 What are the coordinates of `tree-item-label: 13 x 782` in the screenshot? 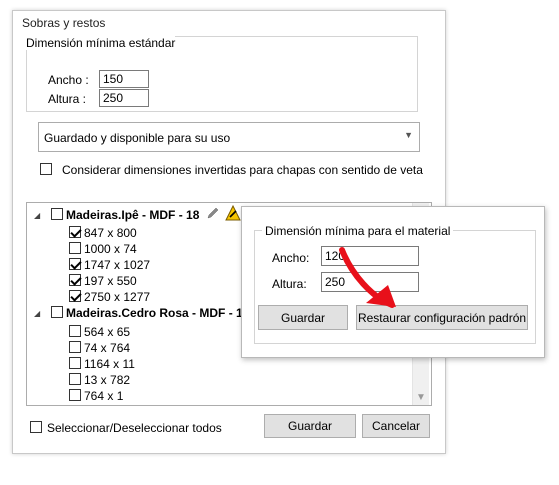 It's located at (107, 380).